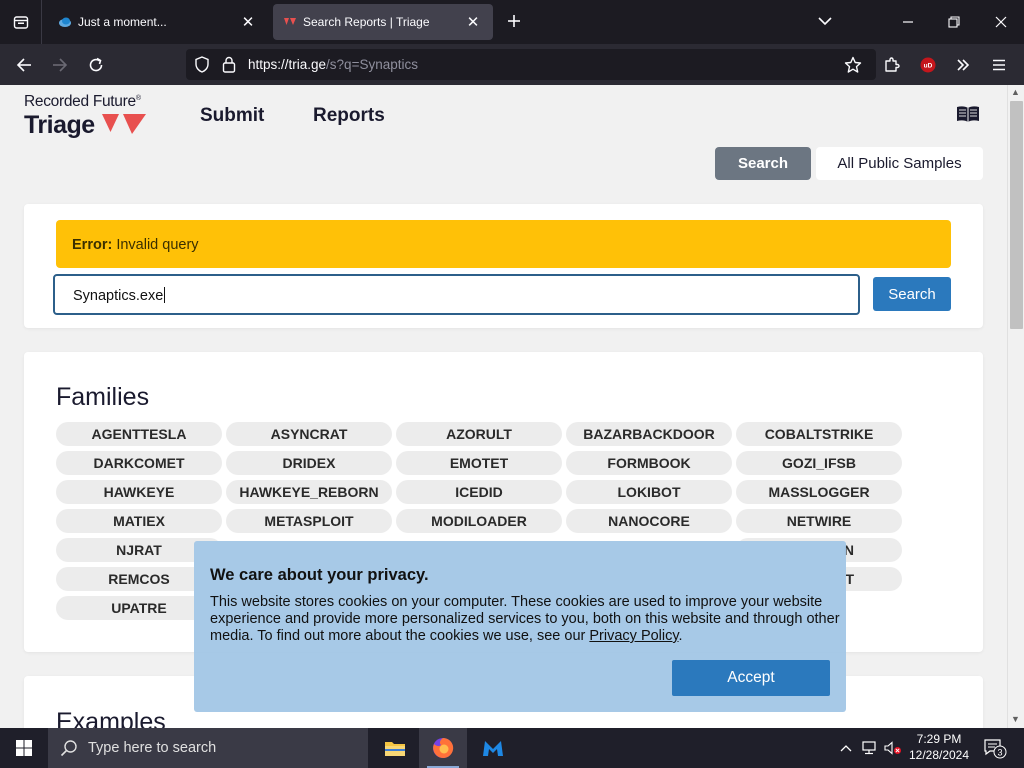 The width and height of the screenshot is (1024, 768). I want to click on app-menu-button, so click(999, 65).